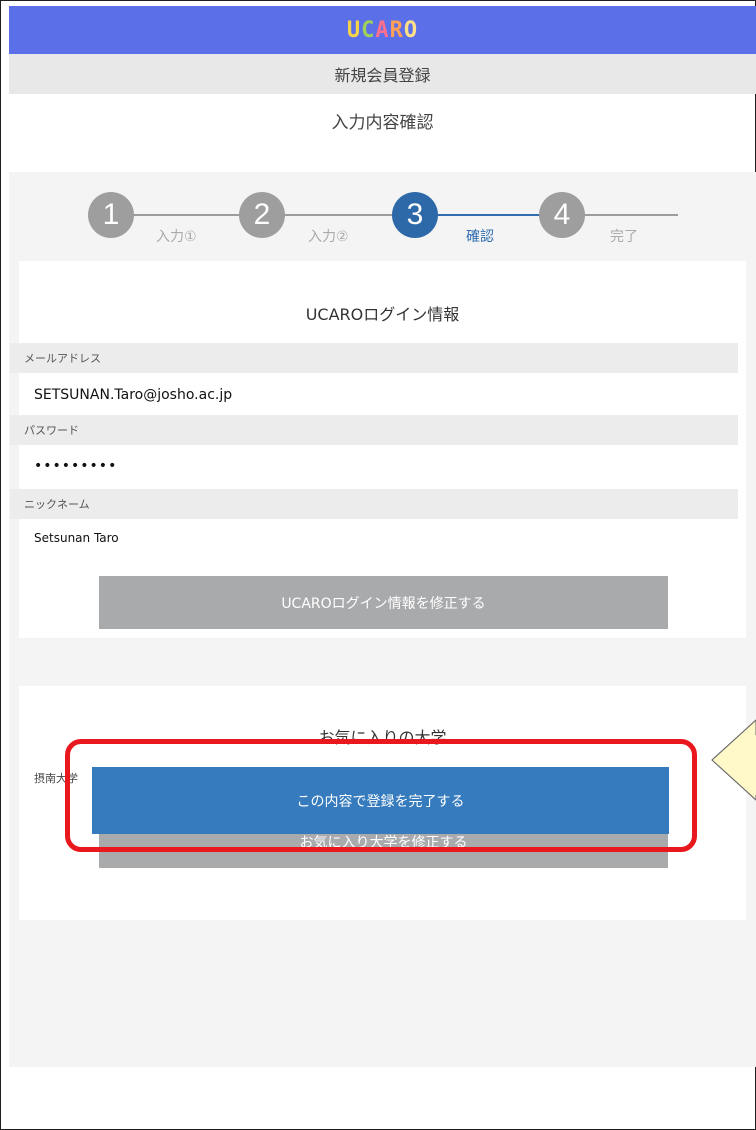 The image size is (756, 1130). Describe the element at coordinates (480, 237) in the screenshot. I see `step-3-label: 確認` at that location.